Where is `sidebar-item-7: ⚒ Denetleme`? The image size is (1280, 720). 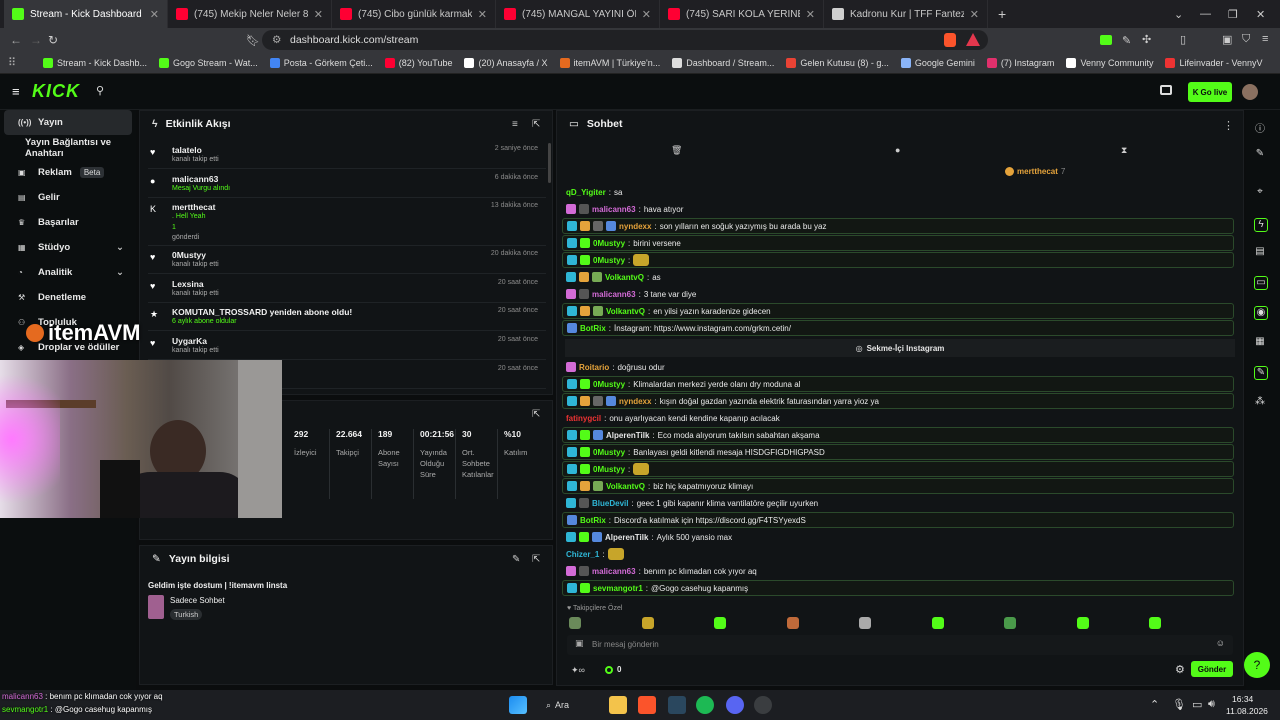
sidebar-item-7: ⚒ Denetleme is located at coordinates (68, 297).